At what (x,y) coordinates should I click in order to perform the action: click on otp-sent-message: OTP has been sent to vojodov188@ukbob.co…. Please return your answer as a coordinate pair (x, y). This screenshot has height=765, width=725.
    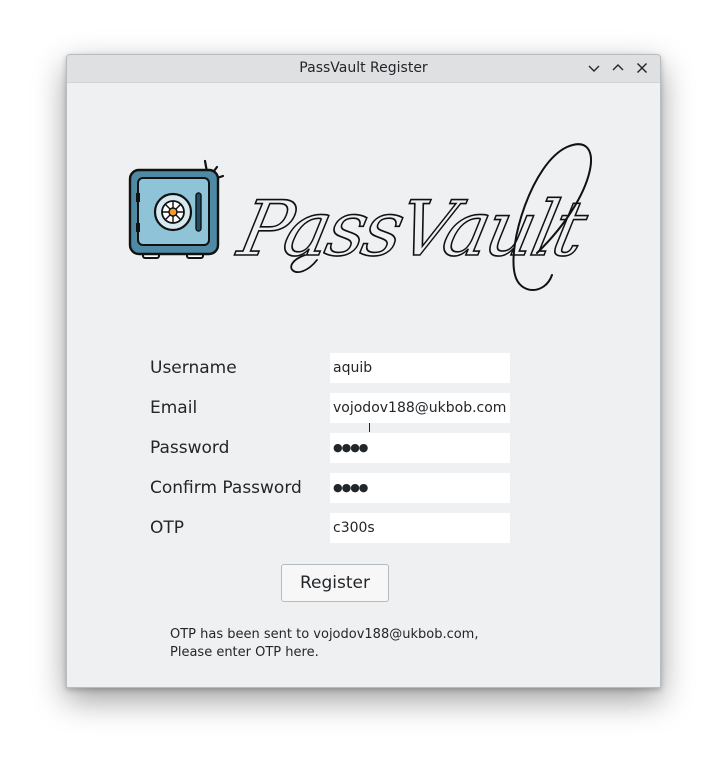
    Looking at the image, I should click on (324, 634).